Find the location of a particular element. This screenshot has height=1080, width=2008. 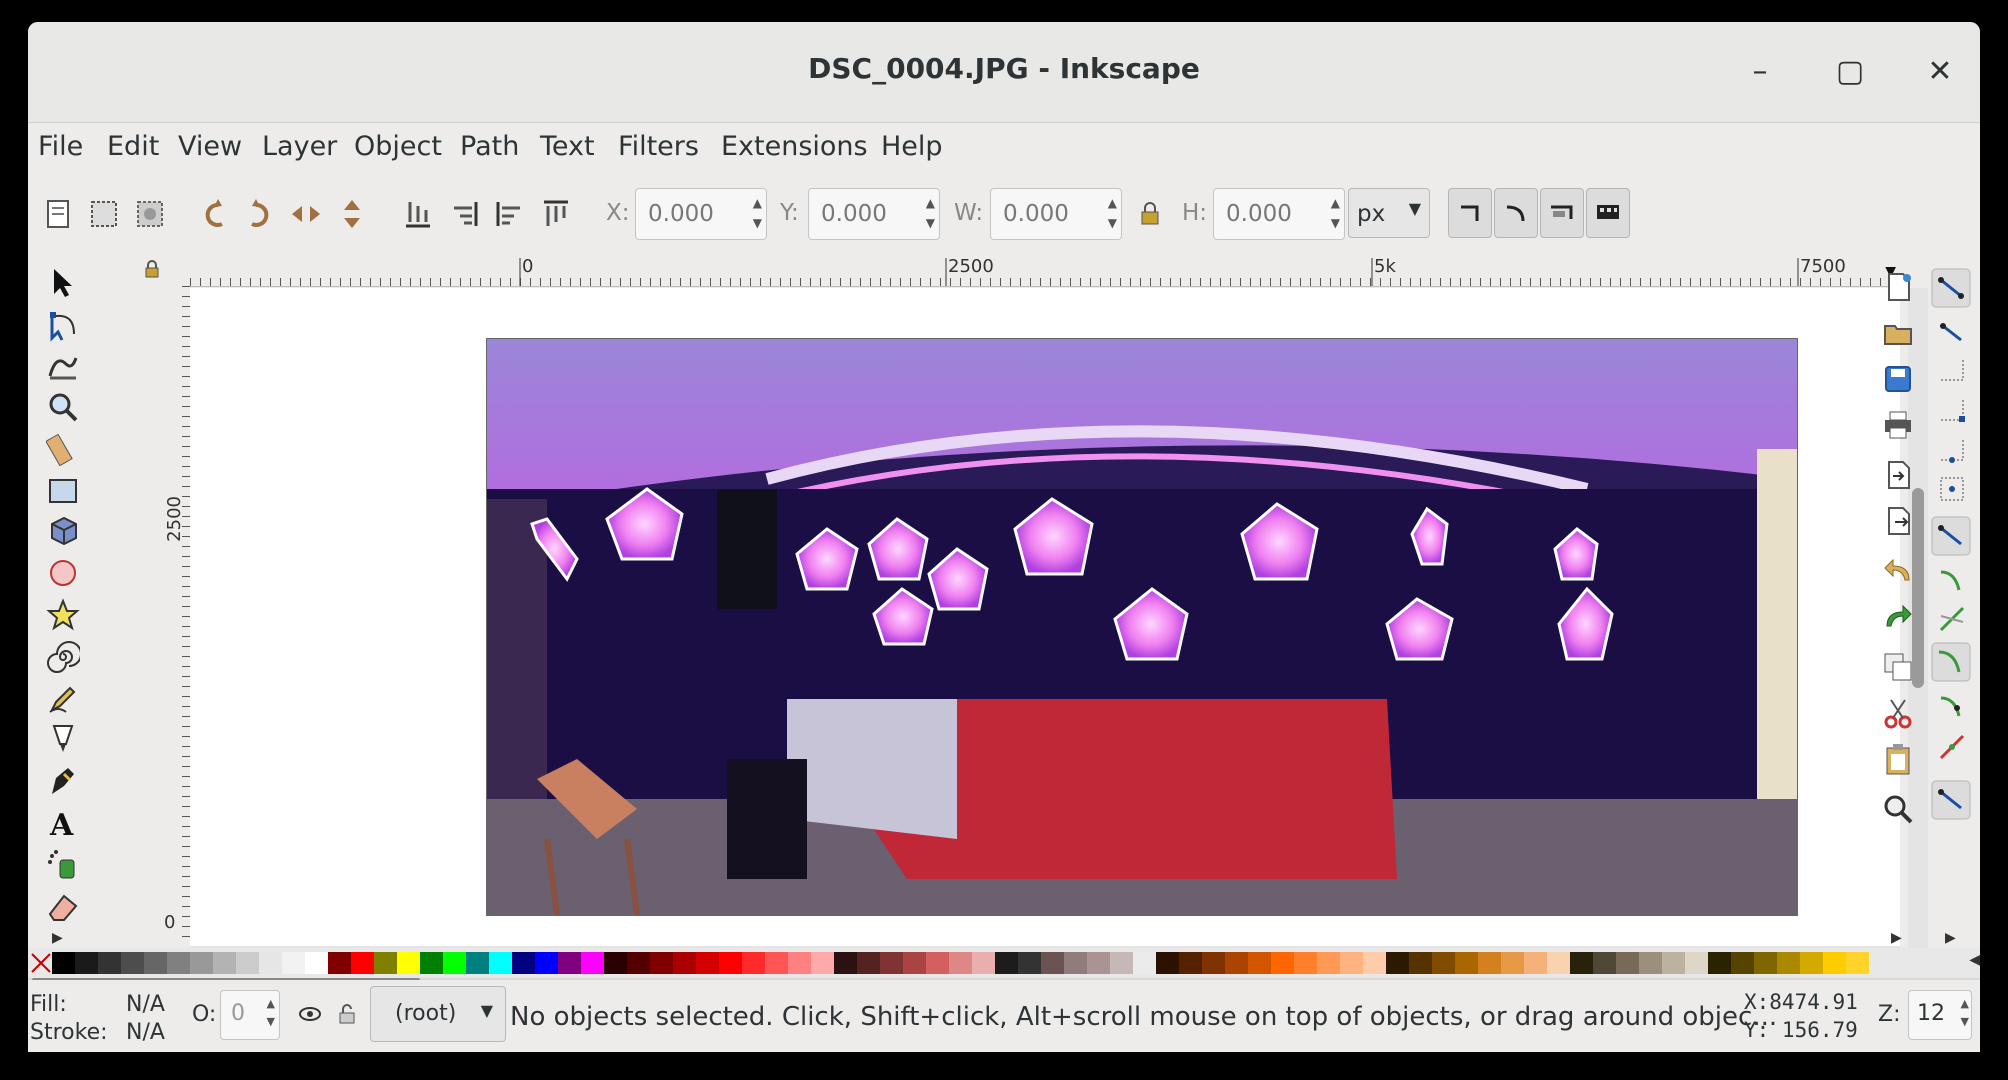

import-icon is located at coordinates (1898, 475).